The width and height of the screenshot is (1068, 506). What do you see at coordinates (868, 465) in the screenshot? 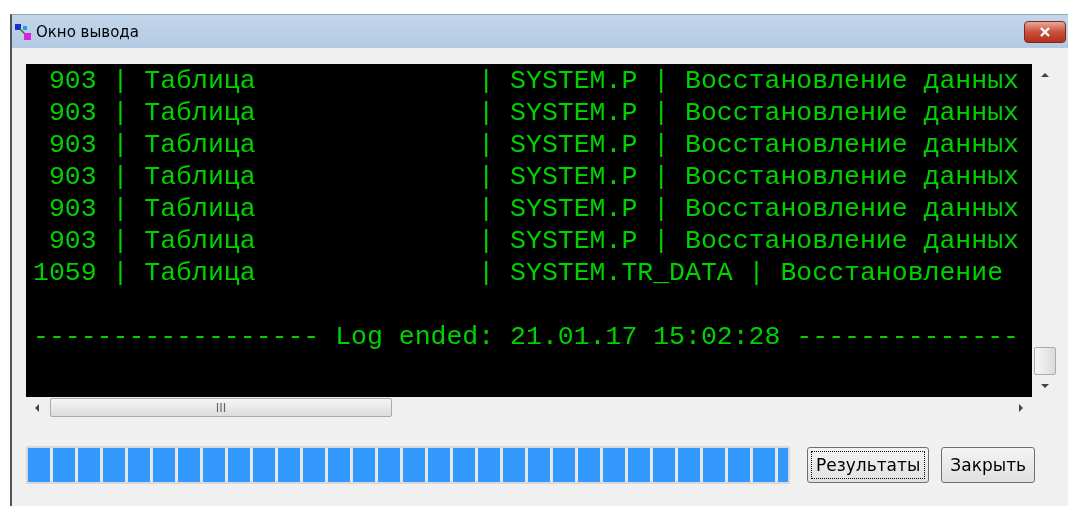
I see `dialog-button: Результаты` at bounding box center [868, 465].